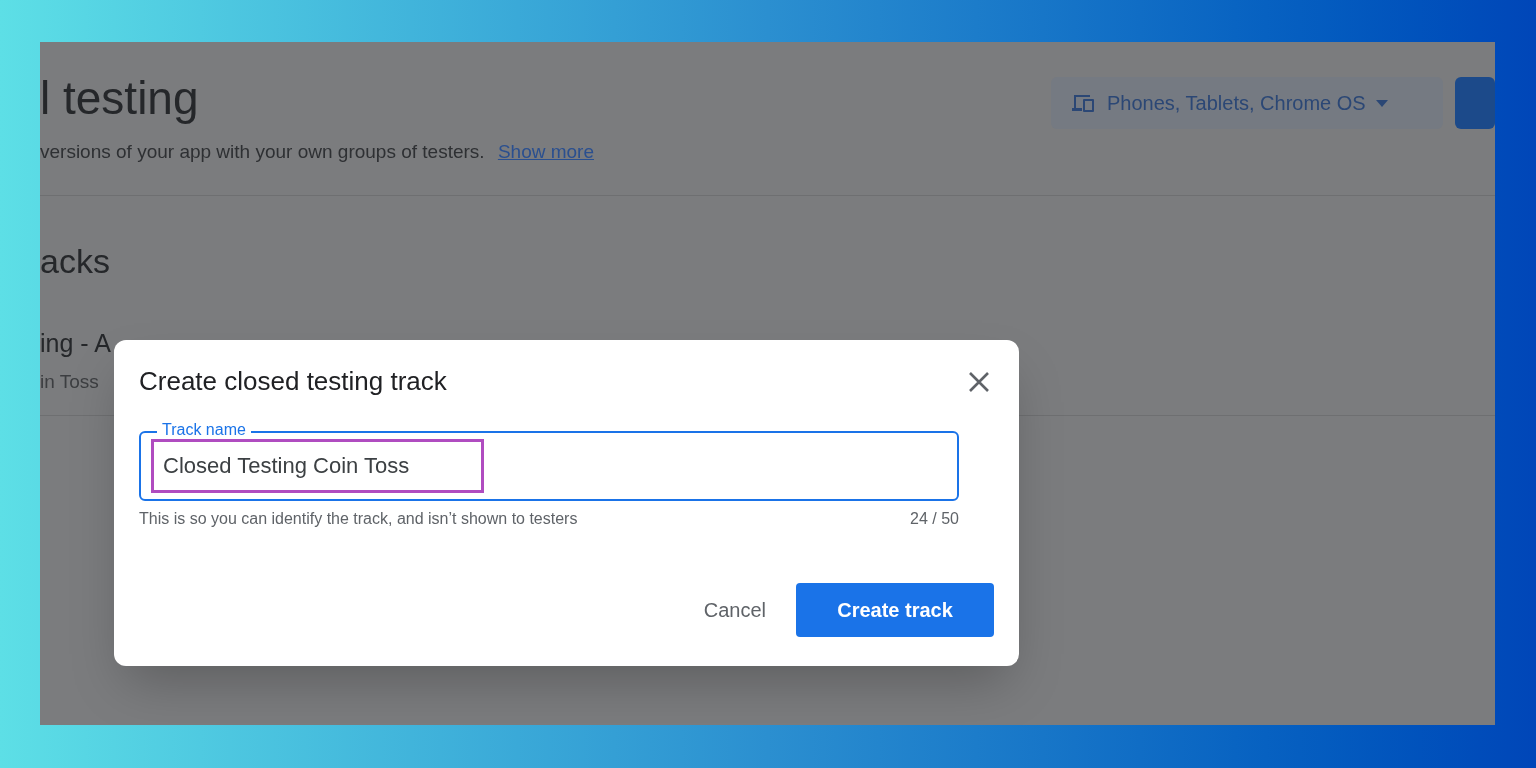 This screenshot has width=1536, height=768. What do you see at coordinates (293, 381) in the screenshot?
I see `dialog-title: Create closed testing track` at bounding box center [293, 381].